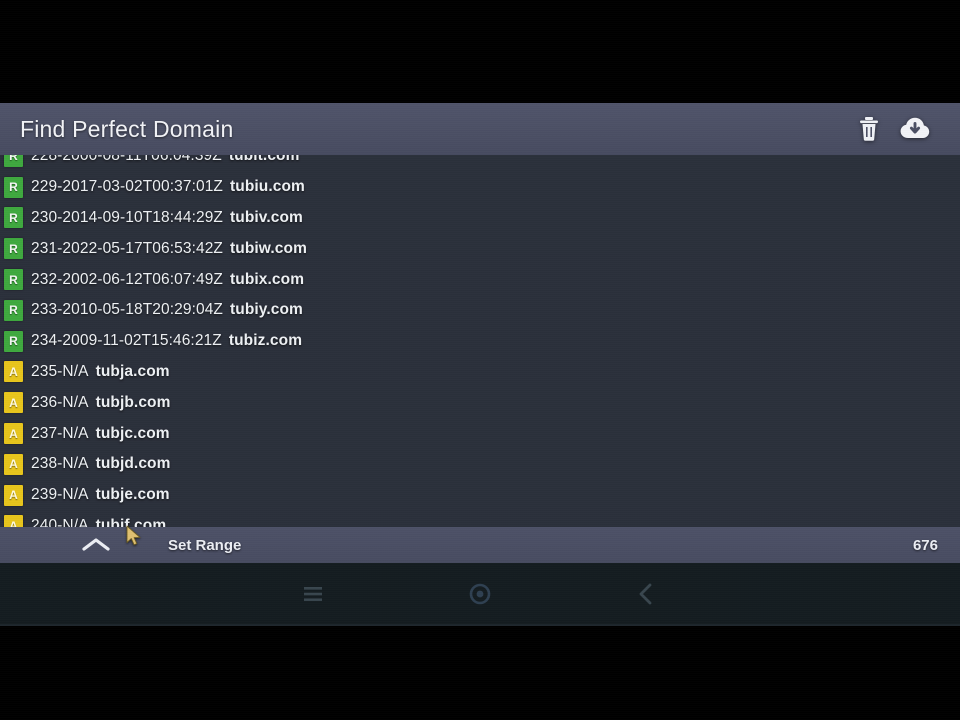 The width and height of the screenshot is (960, 720). Describe the element at coordinates (132, 433) in the screenshot. I see `list-item-domain: tubjc.com` at that location.